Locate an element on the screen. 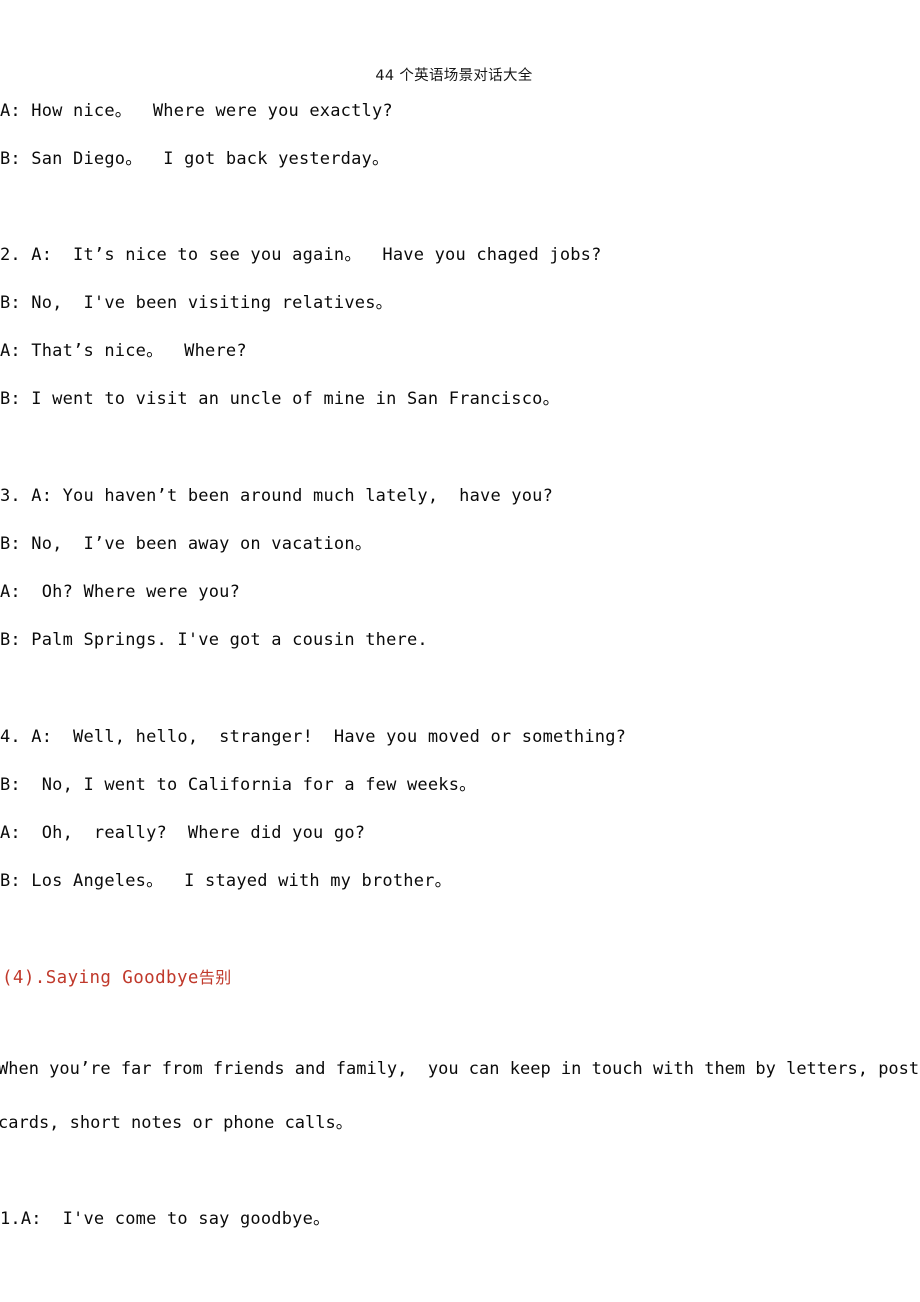 This screenshot has height=1302, width=920. dialogue-line: 1.A: I've come to say goodbye。 is located at coordinates (165, 1219).